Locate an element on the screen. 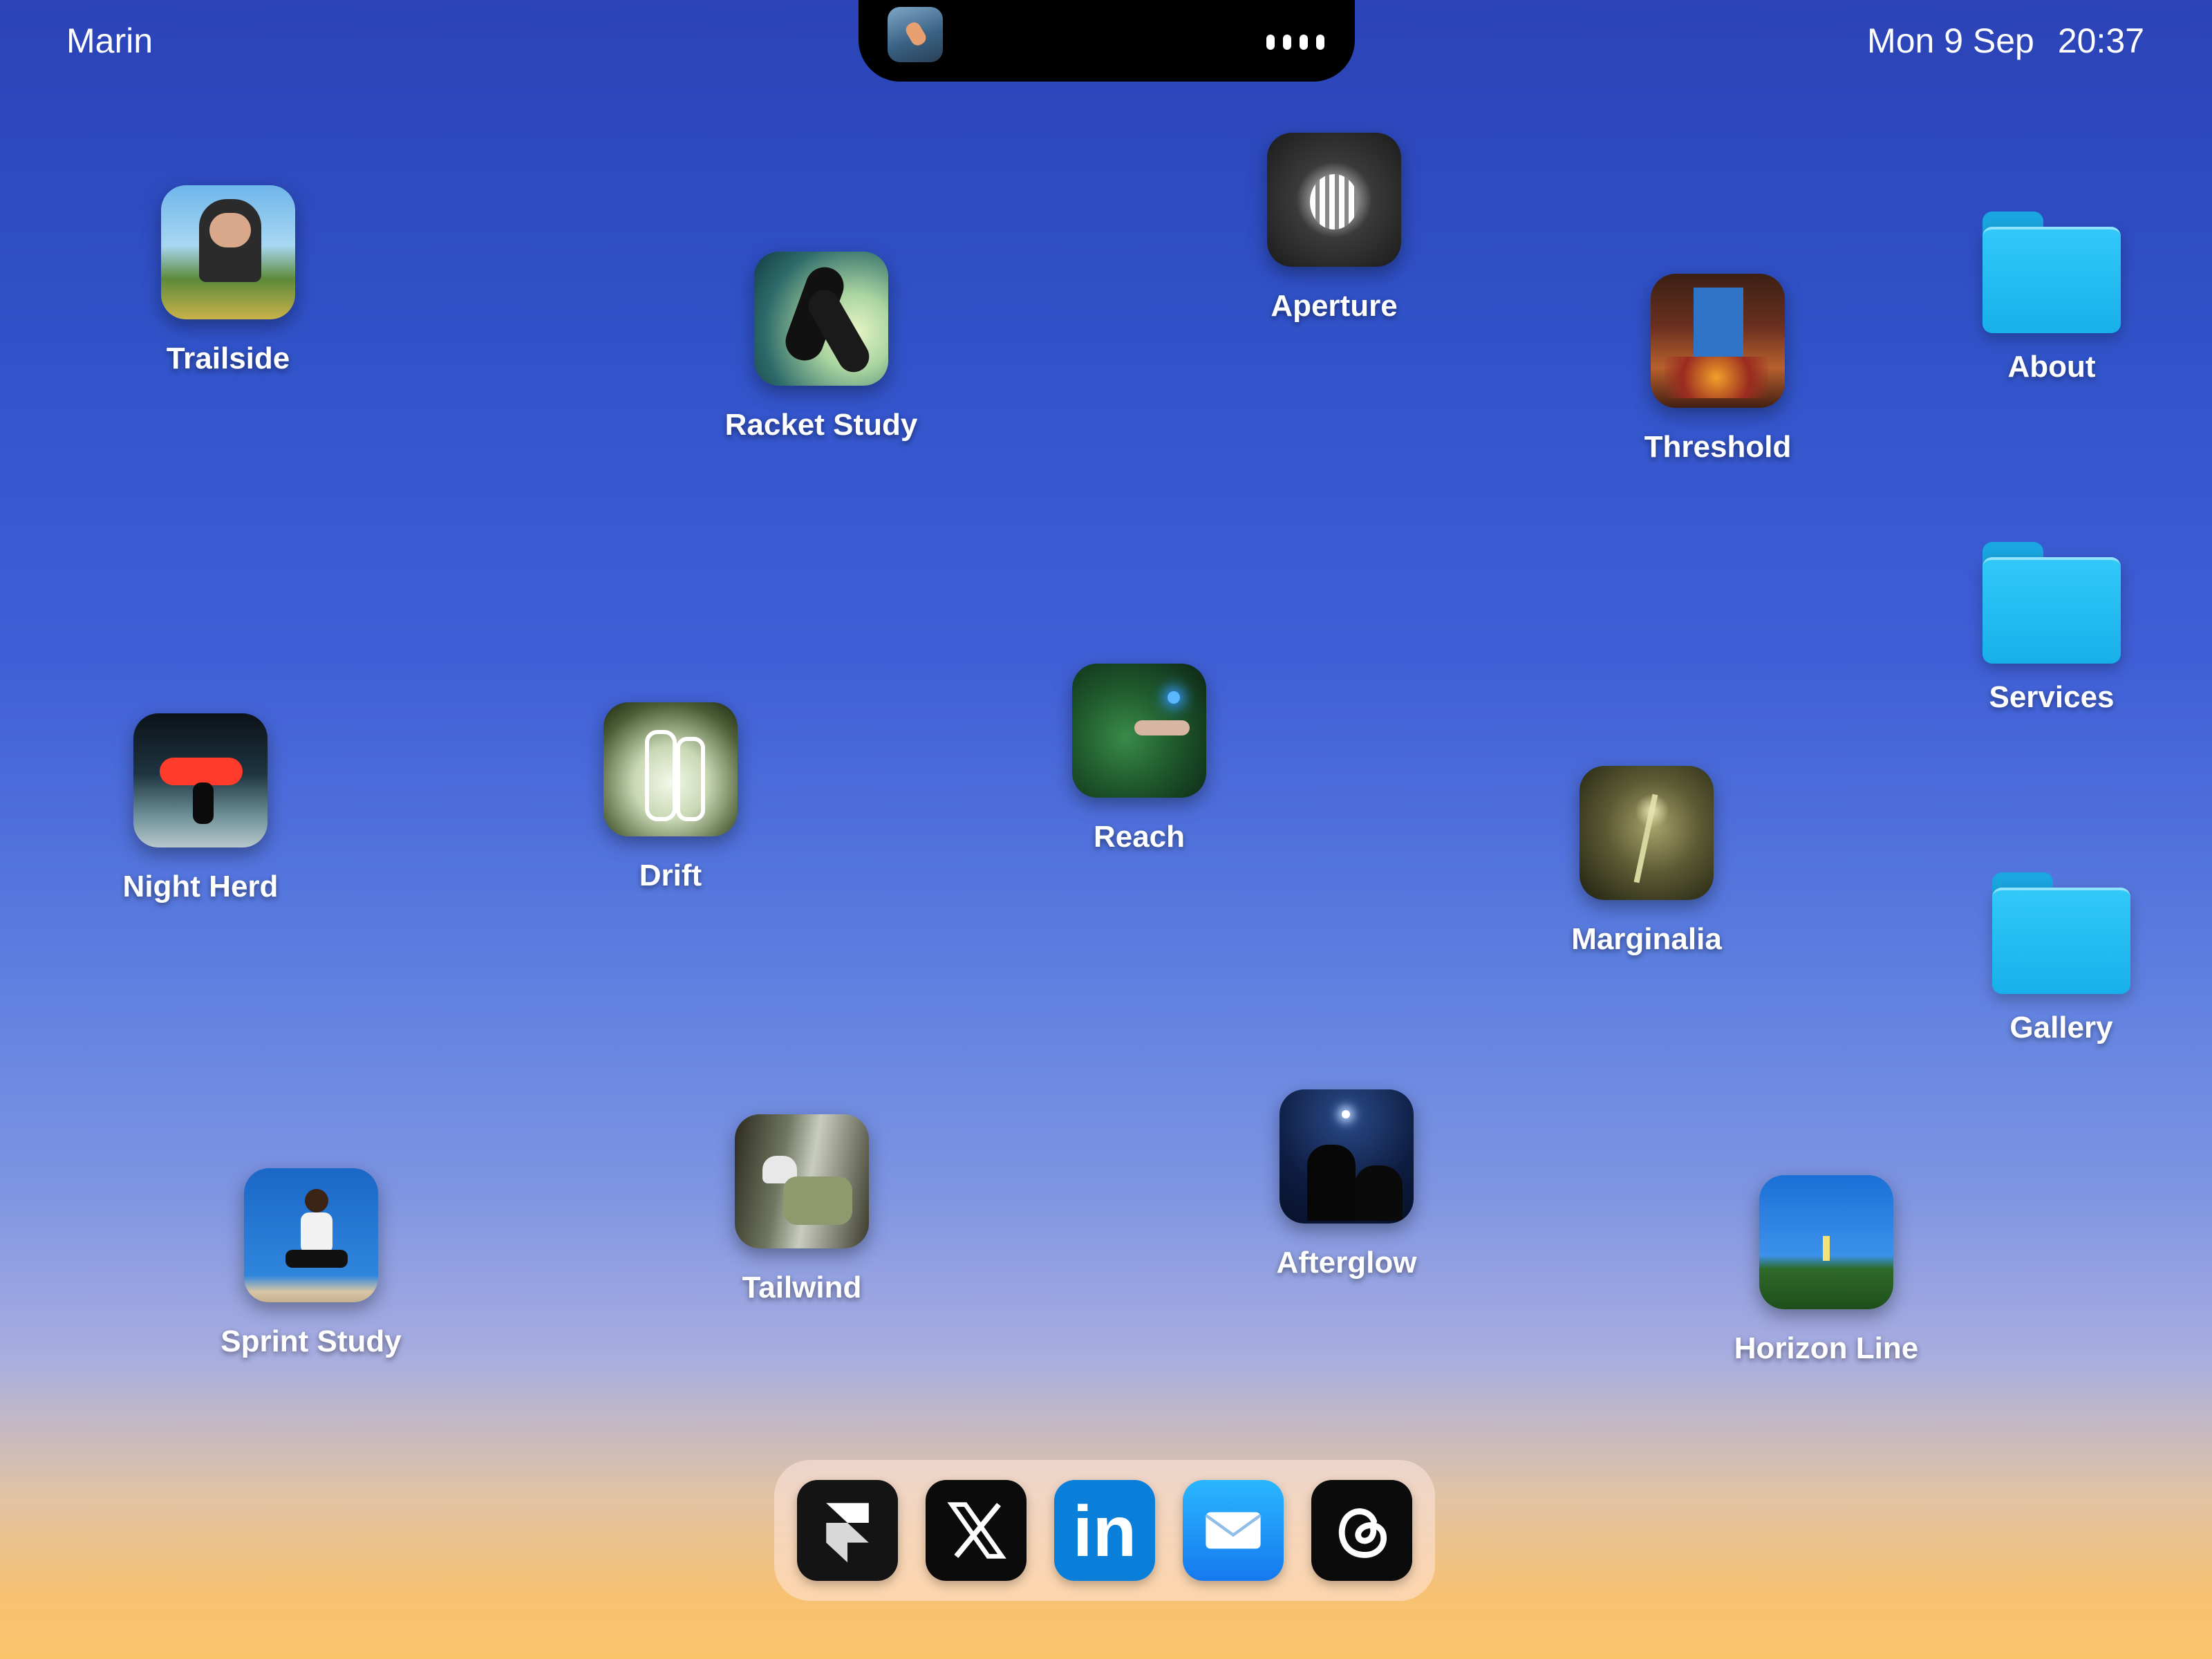  app-tailwind: Tailwind is located at coordinates (802, 1209).